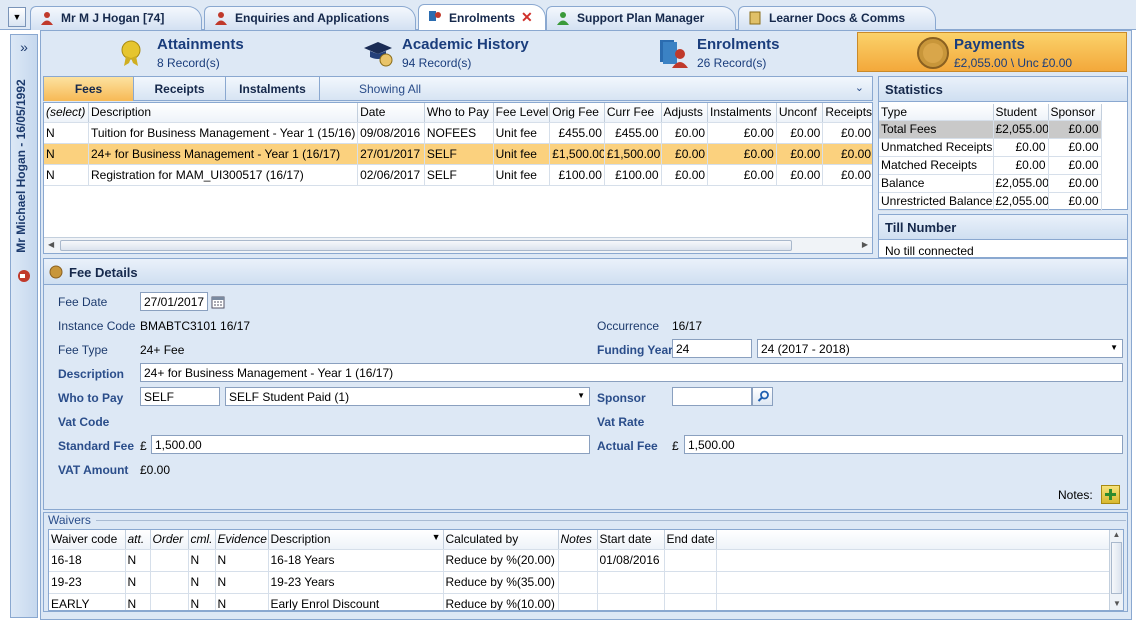 This screenshot has height=623, width=1136. Describe the element at coordinates (752, 54) in the screenshot. I see `enrolments-card: Enrolments 26 Record(s)` at that location.